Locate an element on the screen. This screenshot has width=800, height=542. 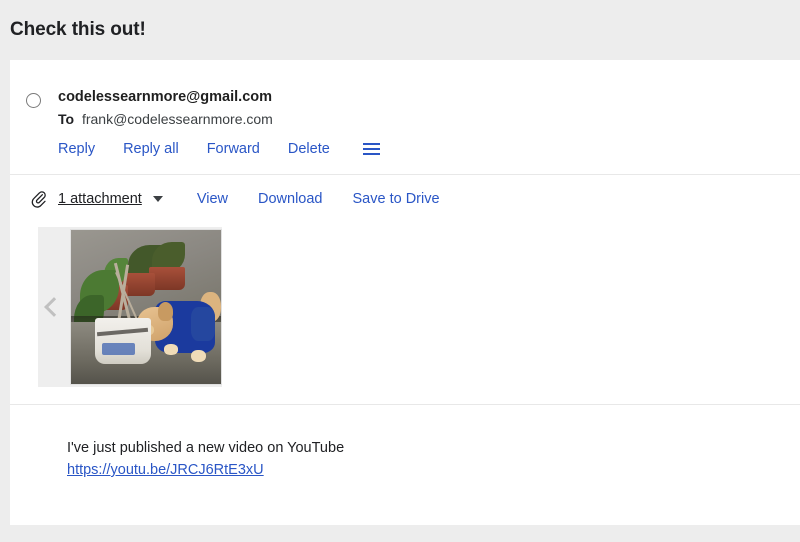
download-button: Download is located at coordinates (290, 199).